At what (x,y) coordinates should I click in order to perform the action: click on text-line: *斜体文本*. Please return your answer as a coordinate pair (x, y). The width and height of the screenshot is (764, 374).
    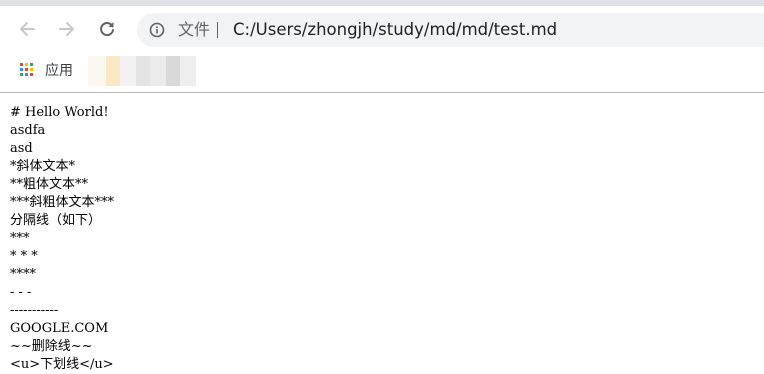
    Looking at the image, I should click on (43, 166).